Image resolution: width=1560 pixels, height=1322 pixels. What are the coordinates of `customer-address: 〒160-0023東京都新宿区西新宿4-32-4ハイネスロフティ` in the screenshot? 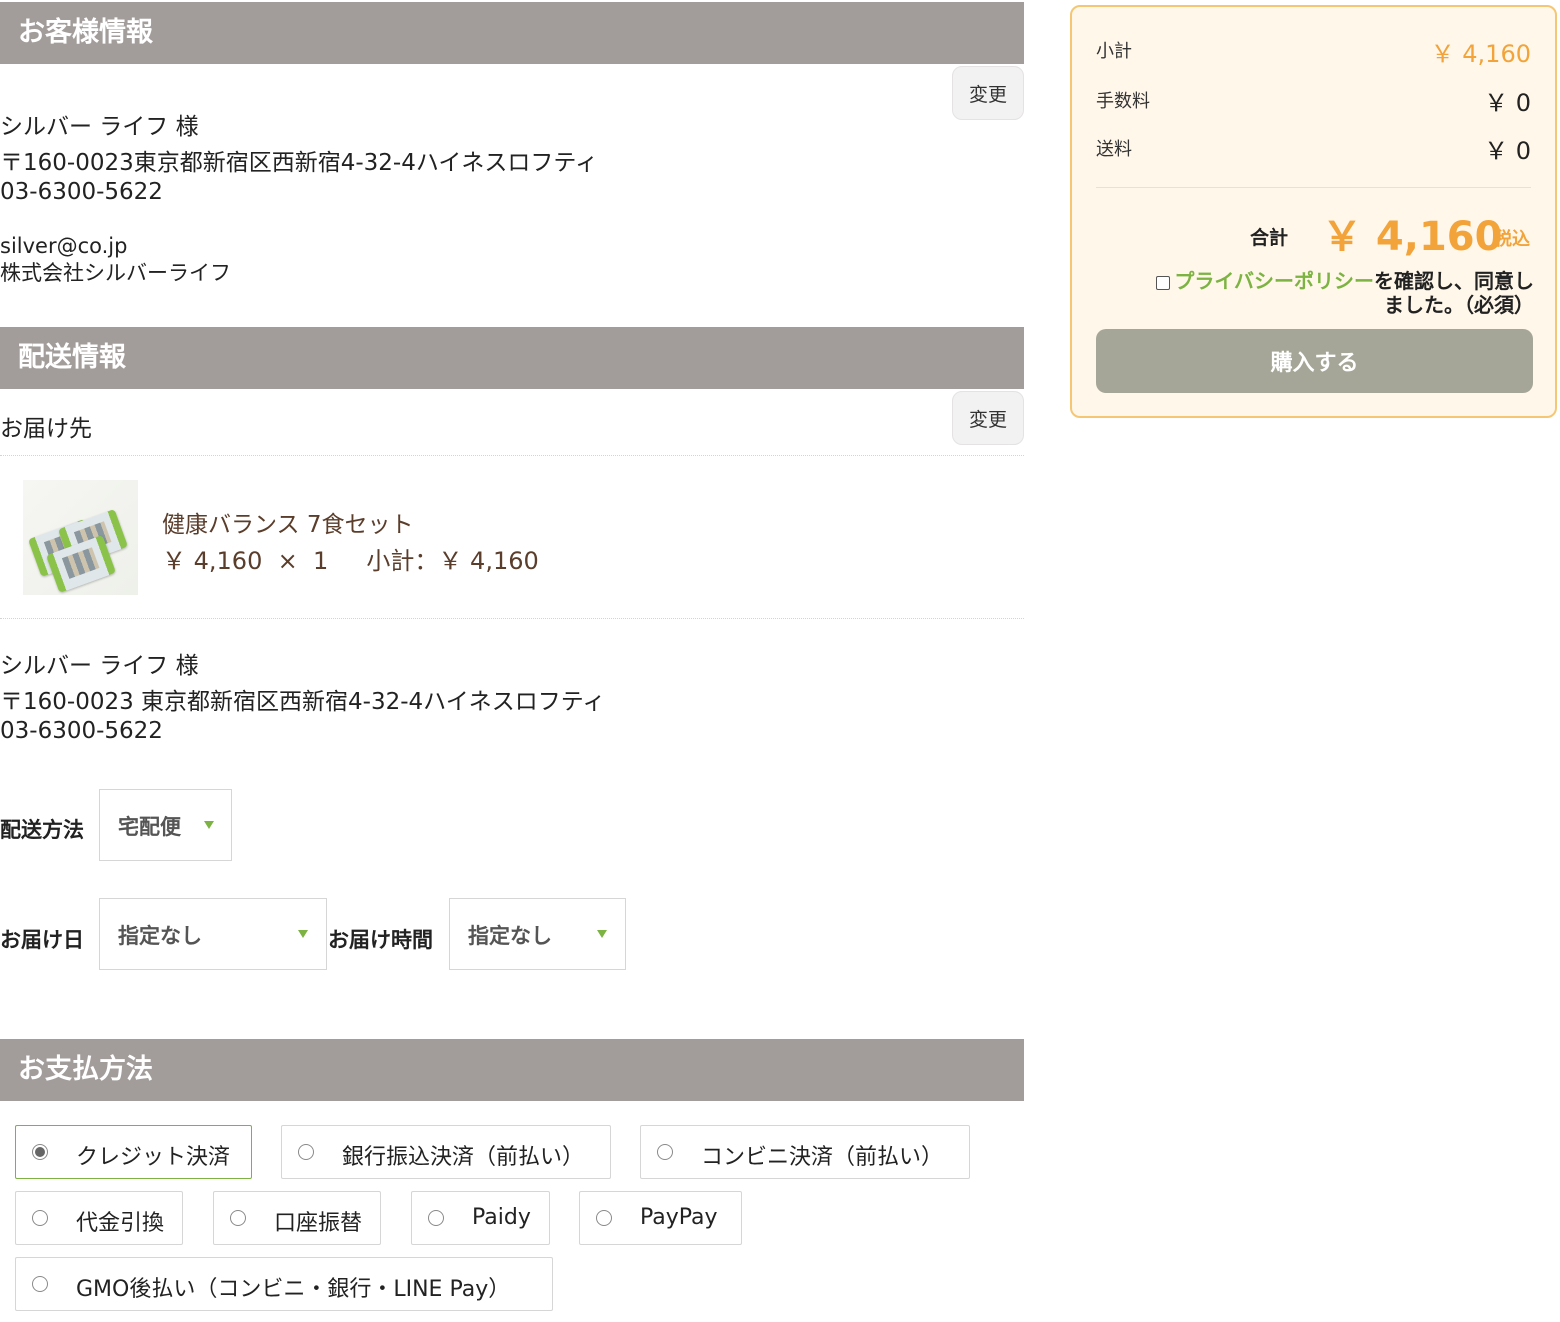 It's located at (299, 163).